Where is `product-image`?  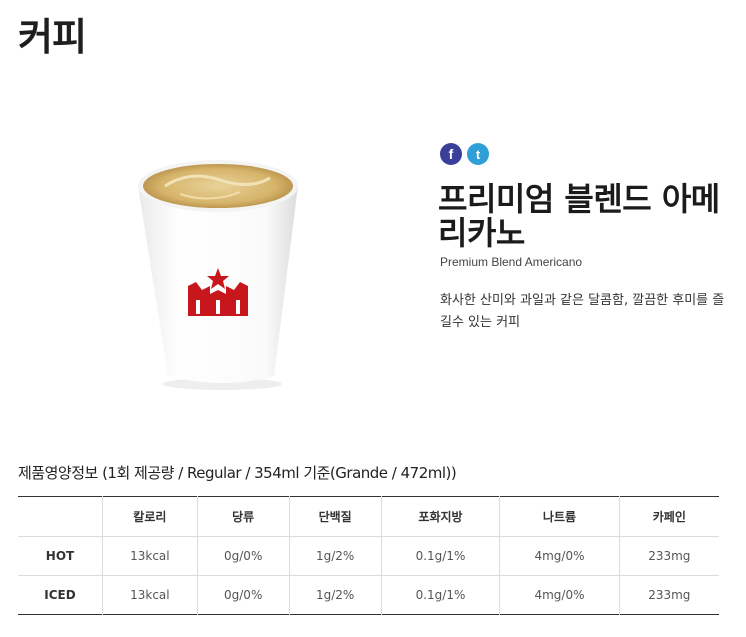 product-image is located at coordinates (218, 275).